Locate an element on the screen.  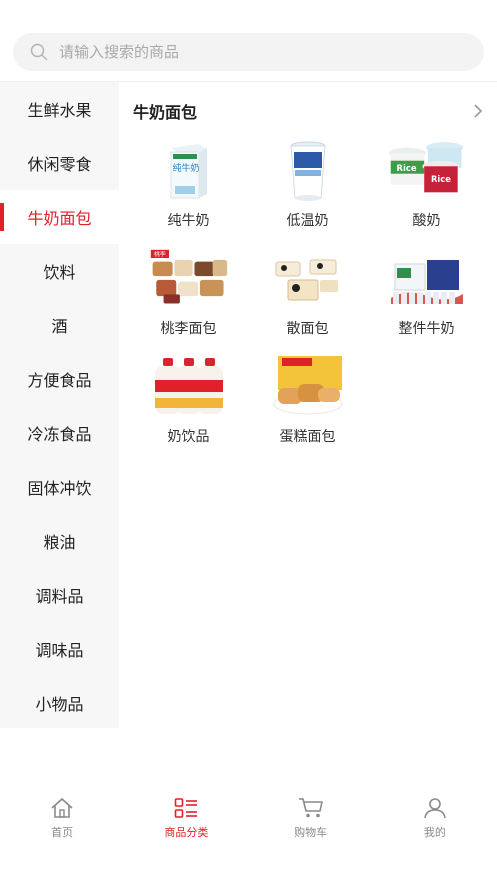
product-item: 蛋糕面包 is located at coordinates (307, 407).